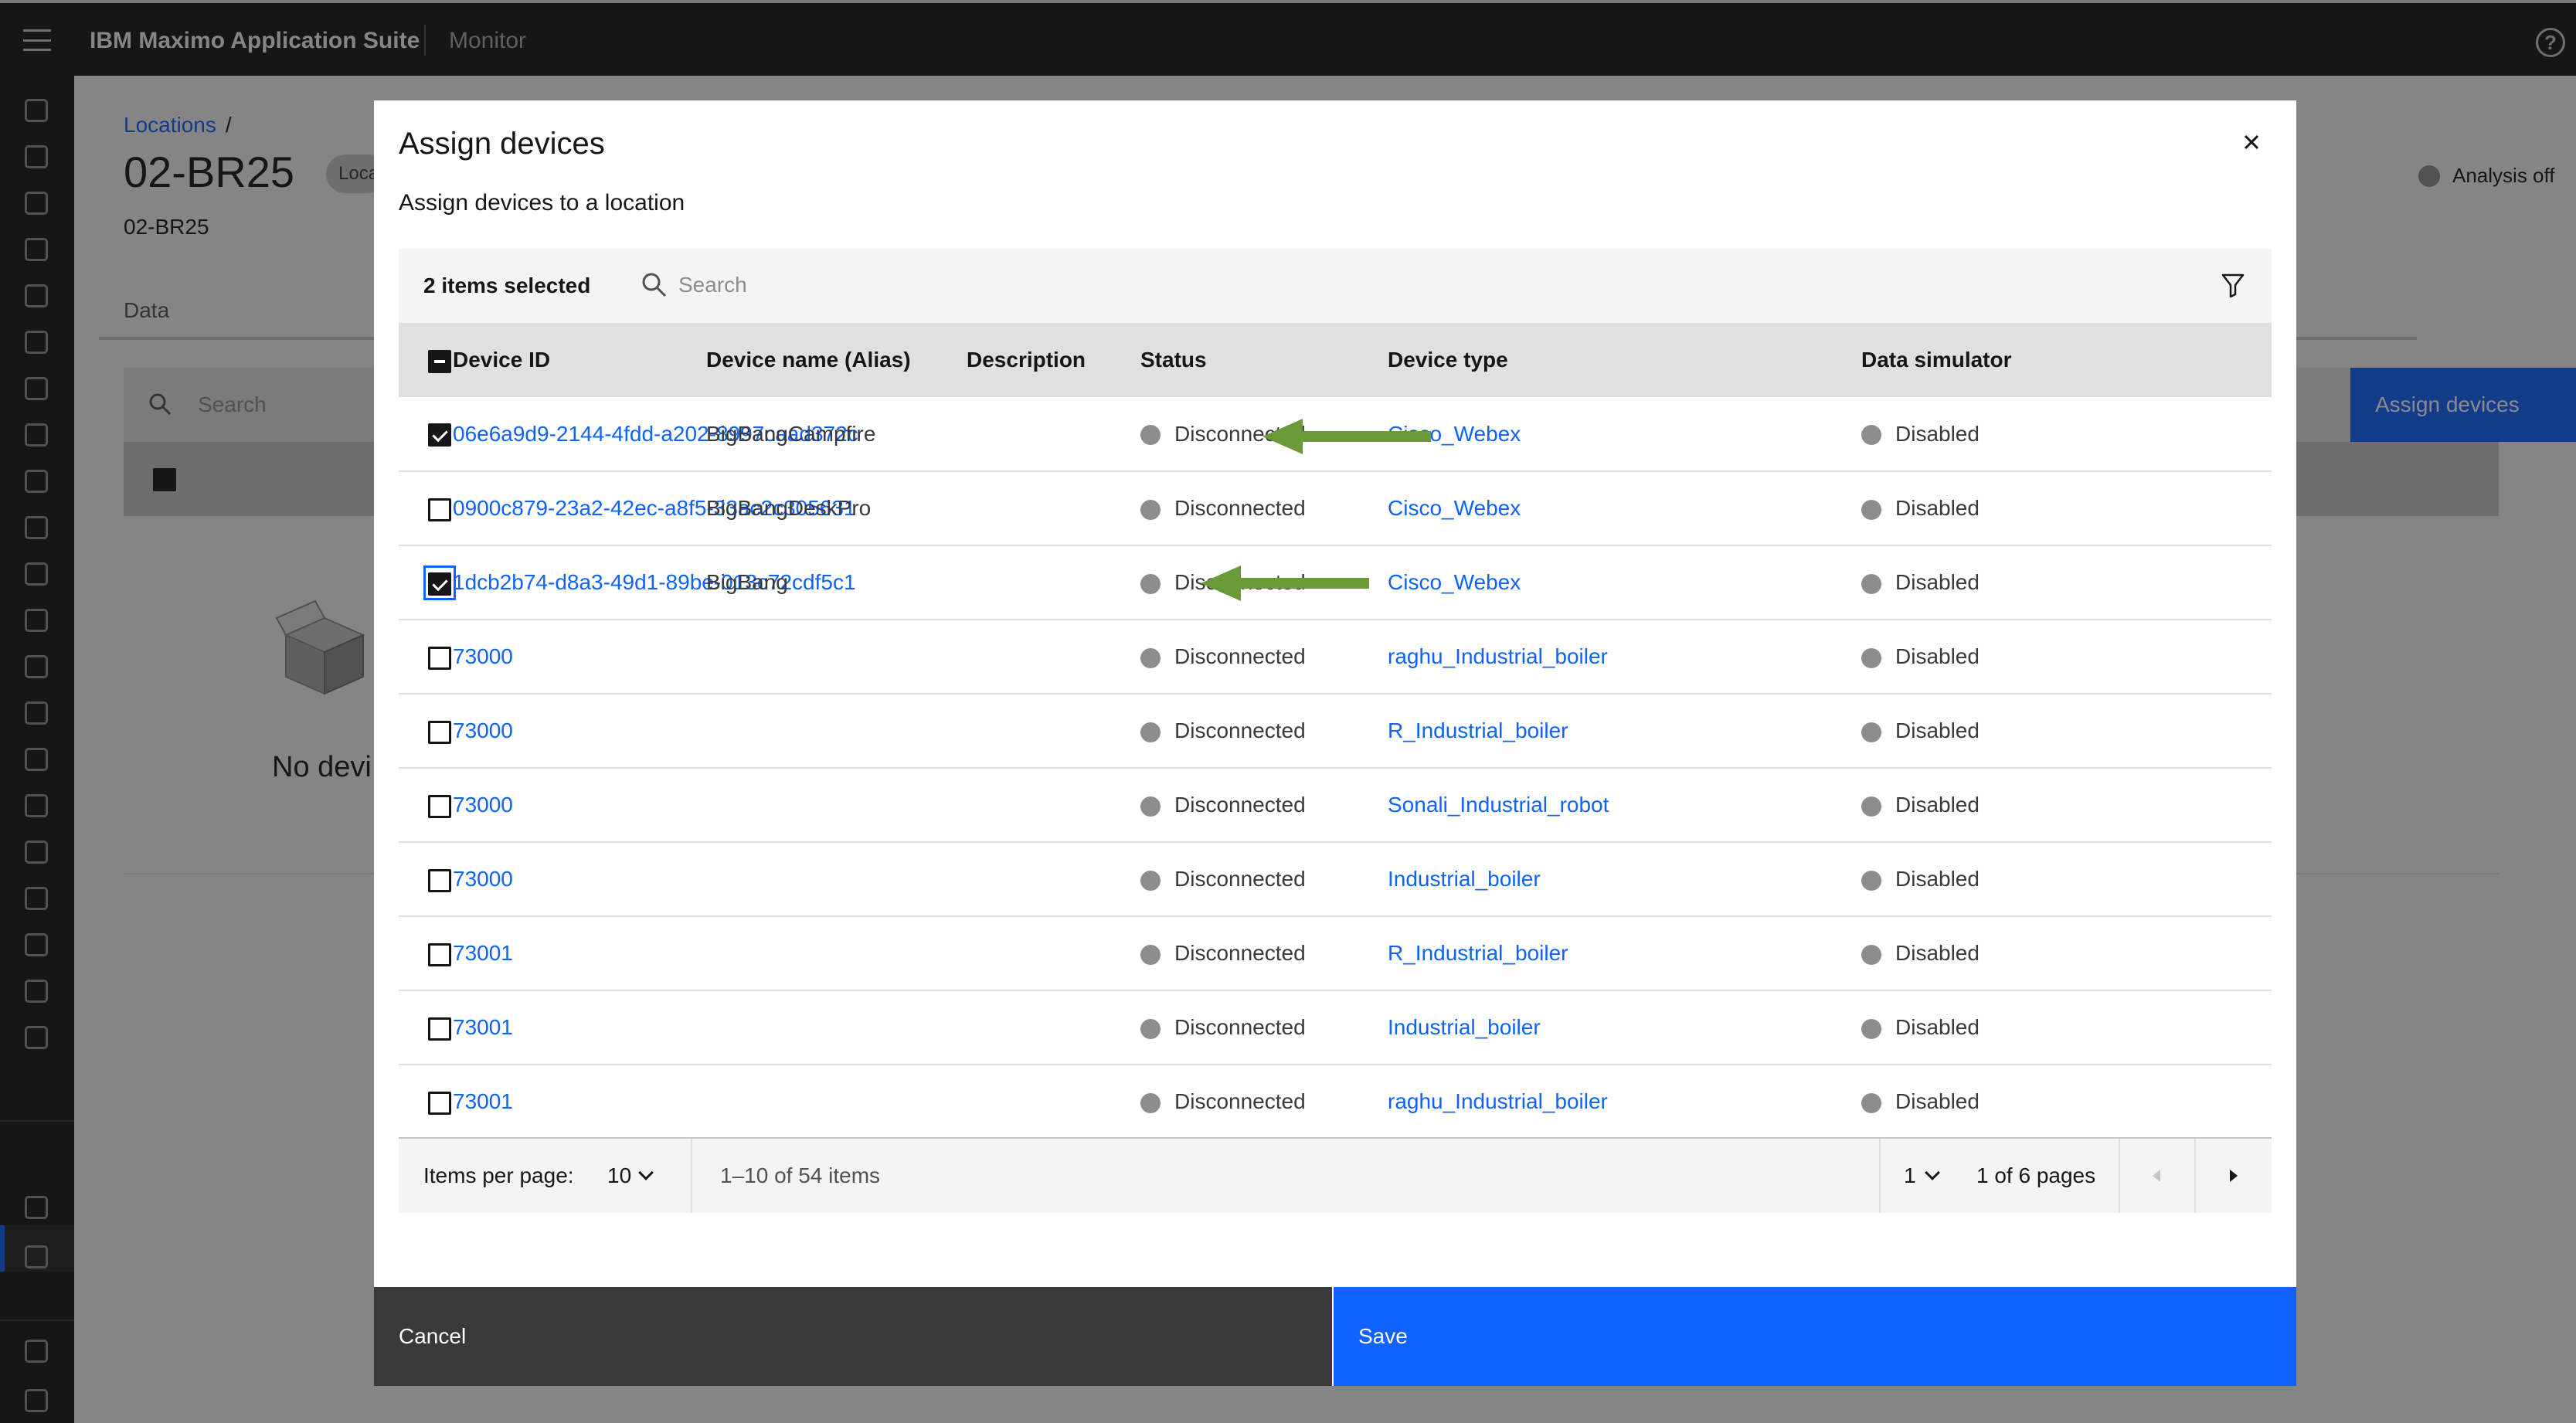  What do you see at coordinates (800, 1175) in the screenshot?
I see `item-range: 1–10 of 54 items` at bounding box center [800, 1175].